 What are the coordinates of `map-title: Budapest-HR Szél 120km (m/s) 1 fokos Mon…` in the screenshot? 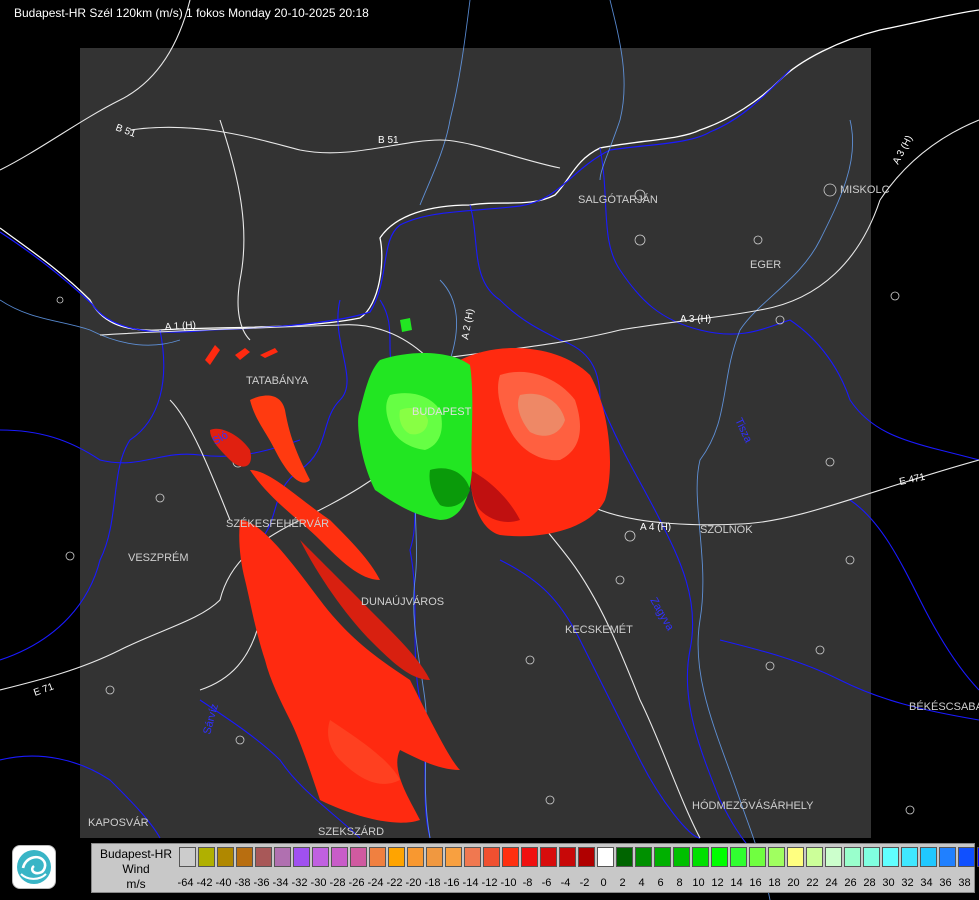 It's located at (191, 13).